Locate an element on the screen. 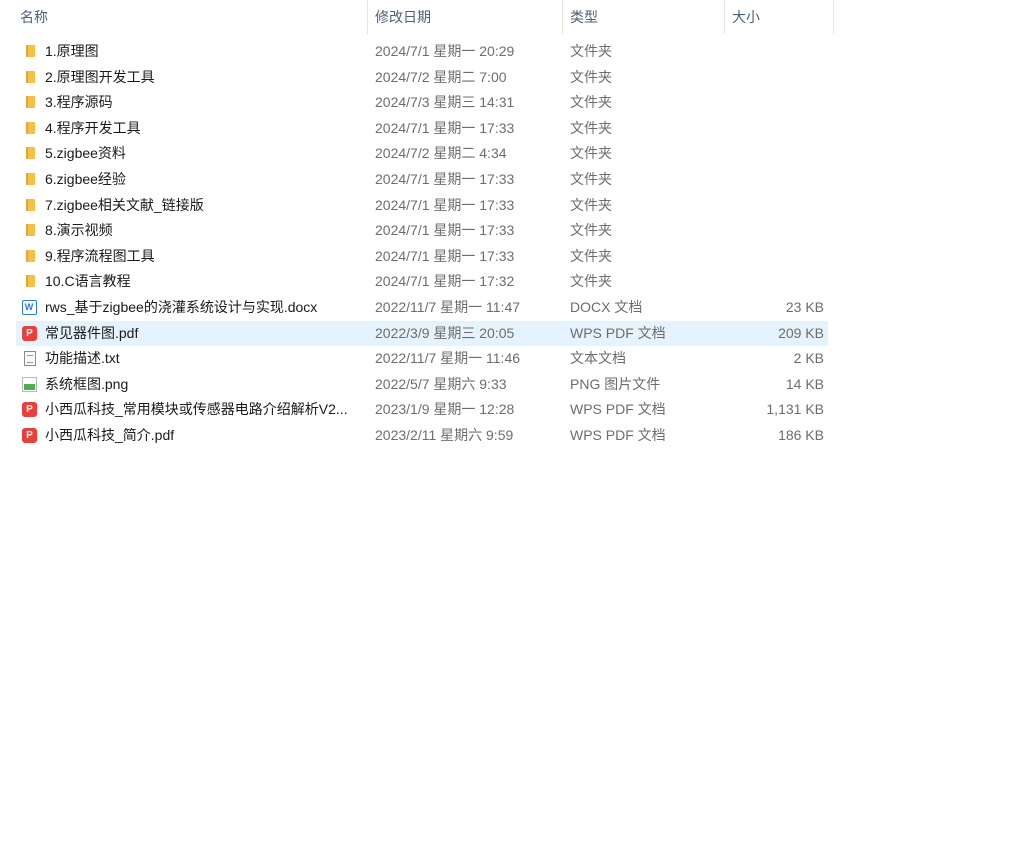 The width and height of the screenshot is (1024, 859). file-name: 2.原理图开发工具 is located at coordinates (100, 76).